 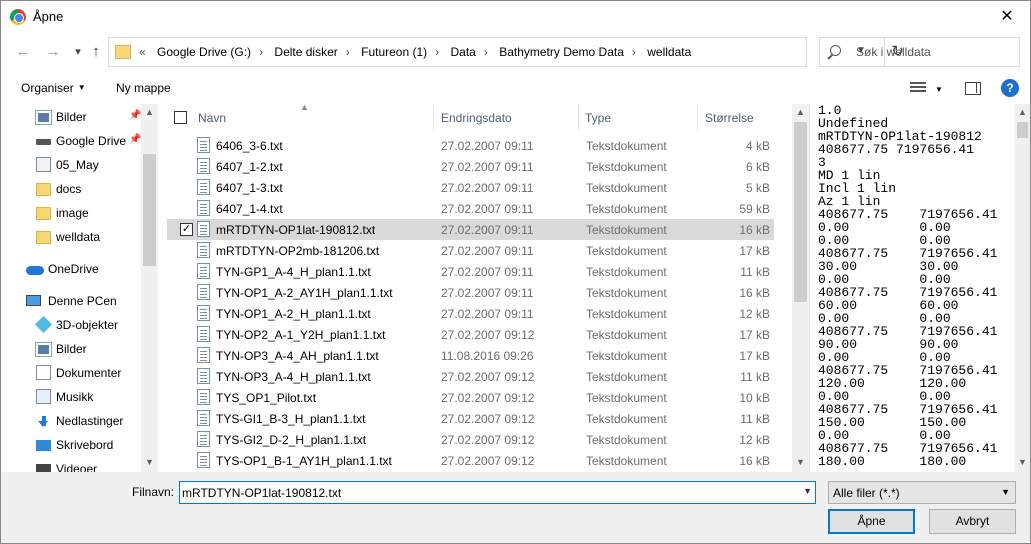 What do you see at coordinates (71, 464) in the screenshot?
I see `sidebar-item-videos: Videoer` at bounding box center [71, 464].